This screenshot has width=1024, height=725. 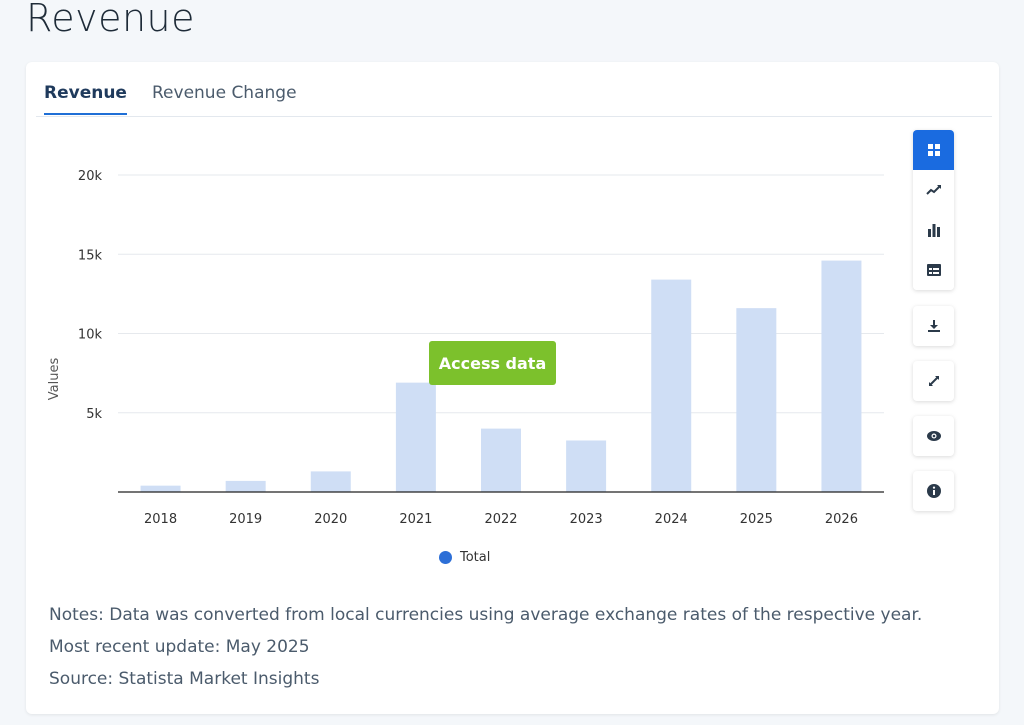 What do you see at coordinates (179, 647) in the screenshot?
I see `update-text: Most recent update: May 2025` at bounding box center [179, 647].